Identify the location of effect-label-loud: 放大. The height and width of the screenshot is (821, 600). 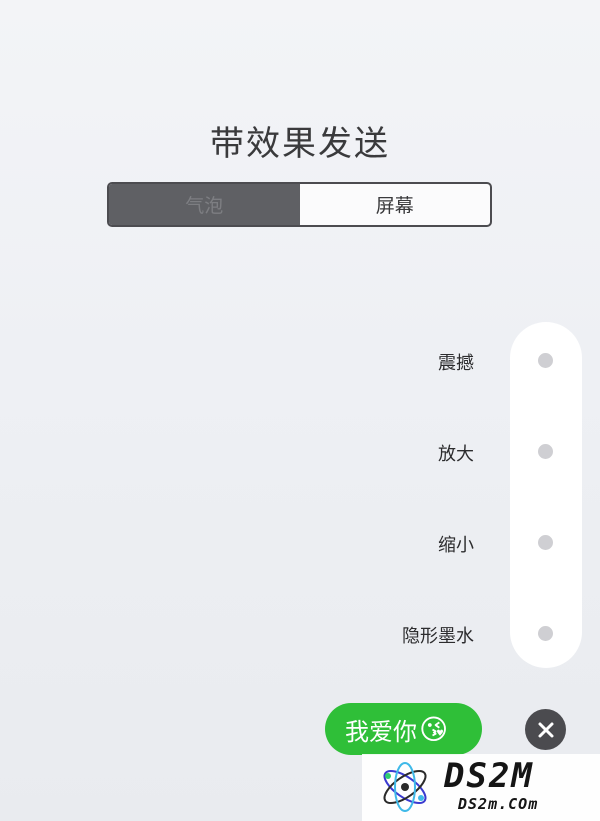
(456, 453).